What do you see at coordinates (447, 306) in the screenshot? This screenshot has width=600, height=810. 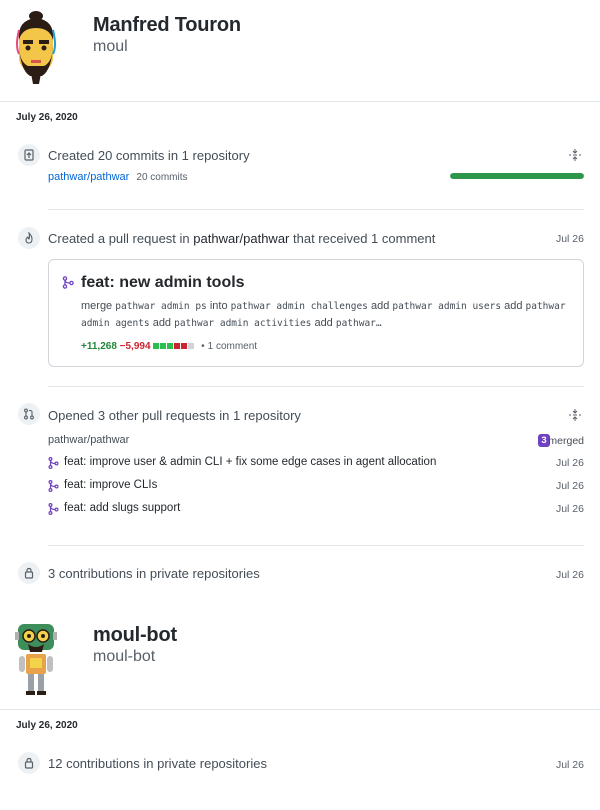 I see `inline-code: pathwar admin users` at bounding box center [447, 306].